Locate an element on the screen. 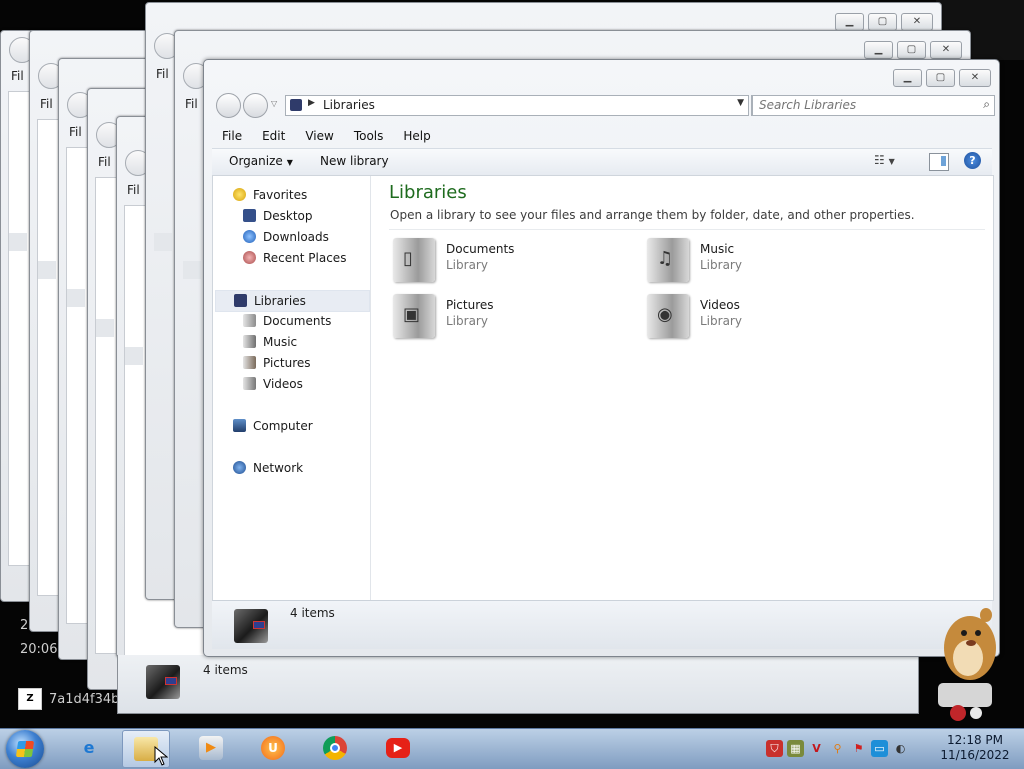  pictures-library-icon: ▣ is located at coordinates (414, 316).